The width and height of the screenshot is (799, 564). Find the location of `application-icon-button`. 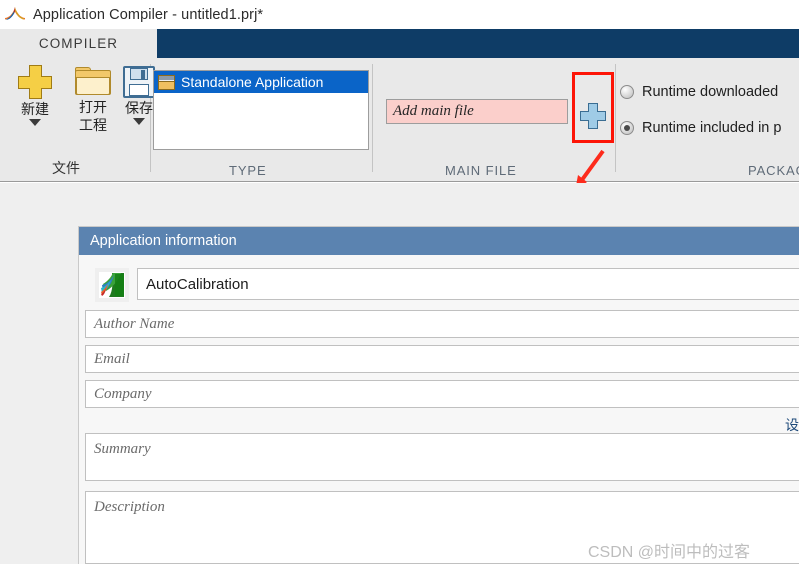

application-icon-button is located at coordinates (112, 285).